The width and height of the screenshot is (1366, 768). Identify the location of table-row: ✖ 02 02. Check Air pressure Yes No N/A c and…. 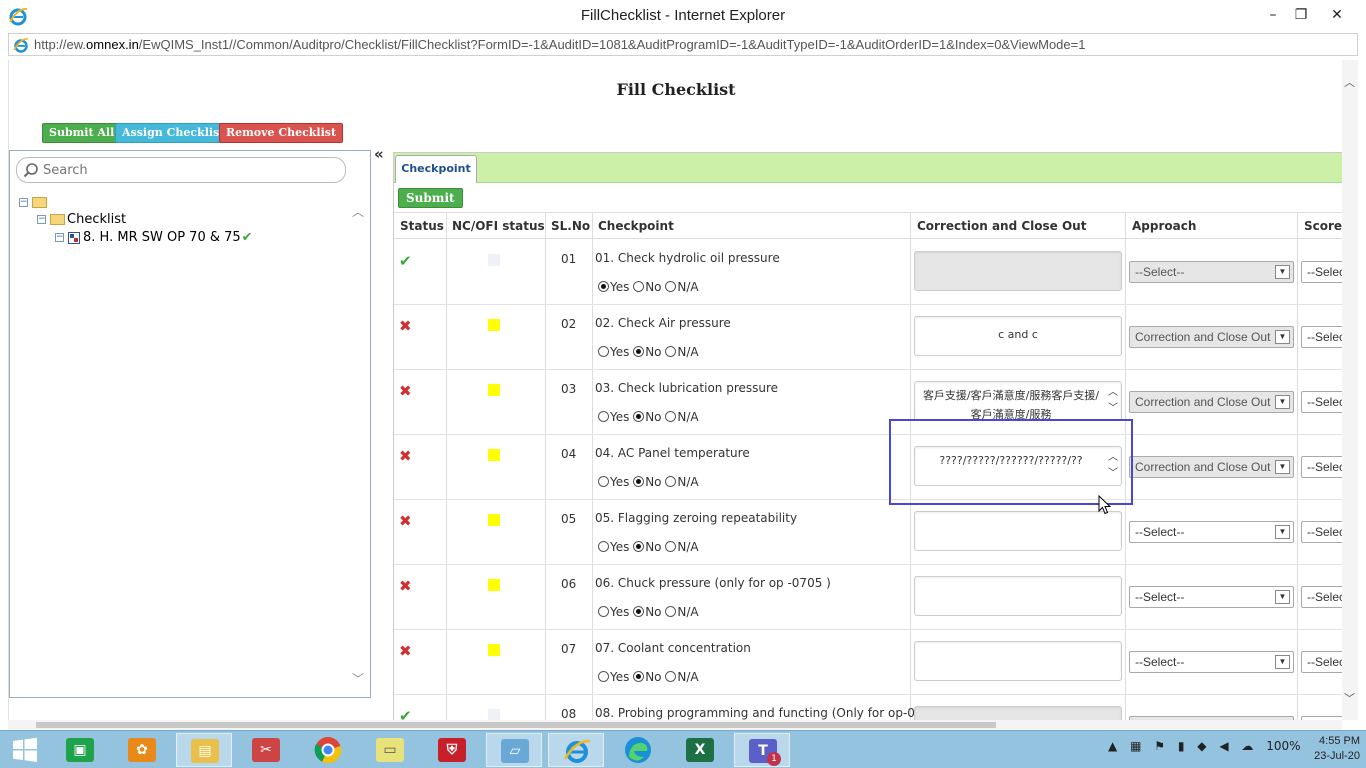
(876, 337).